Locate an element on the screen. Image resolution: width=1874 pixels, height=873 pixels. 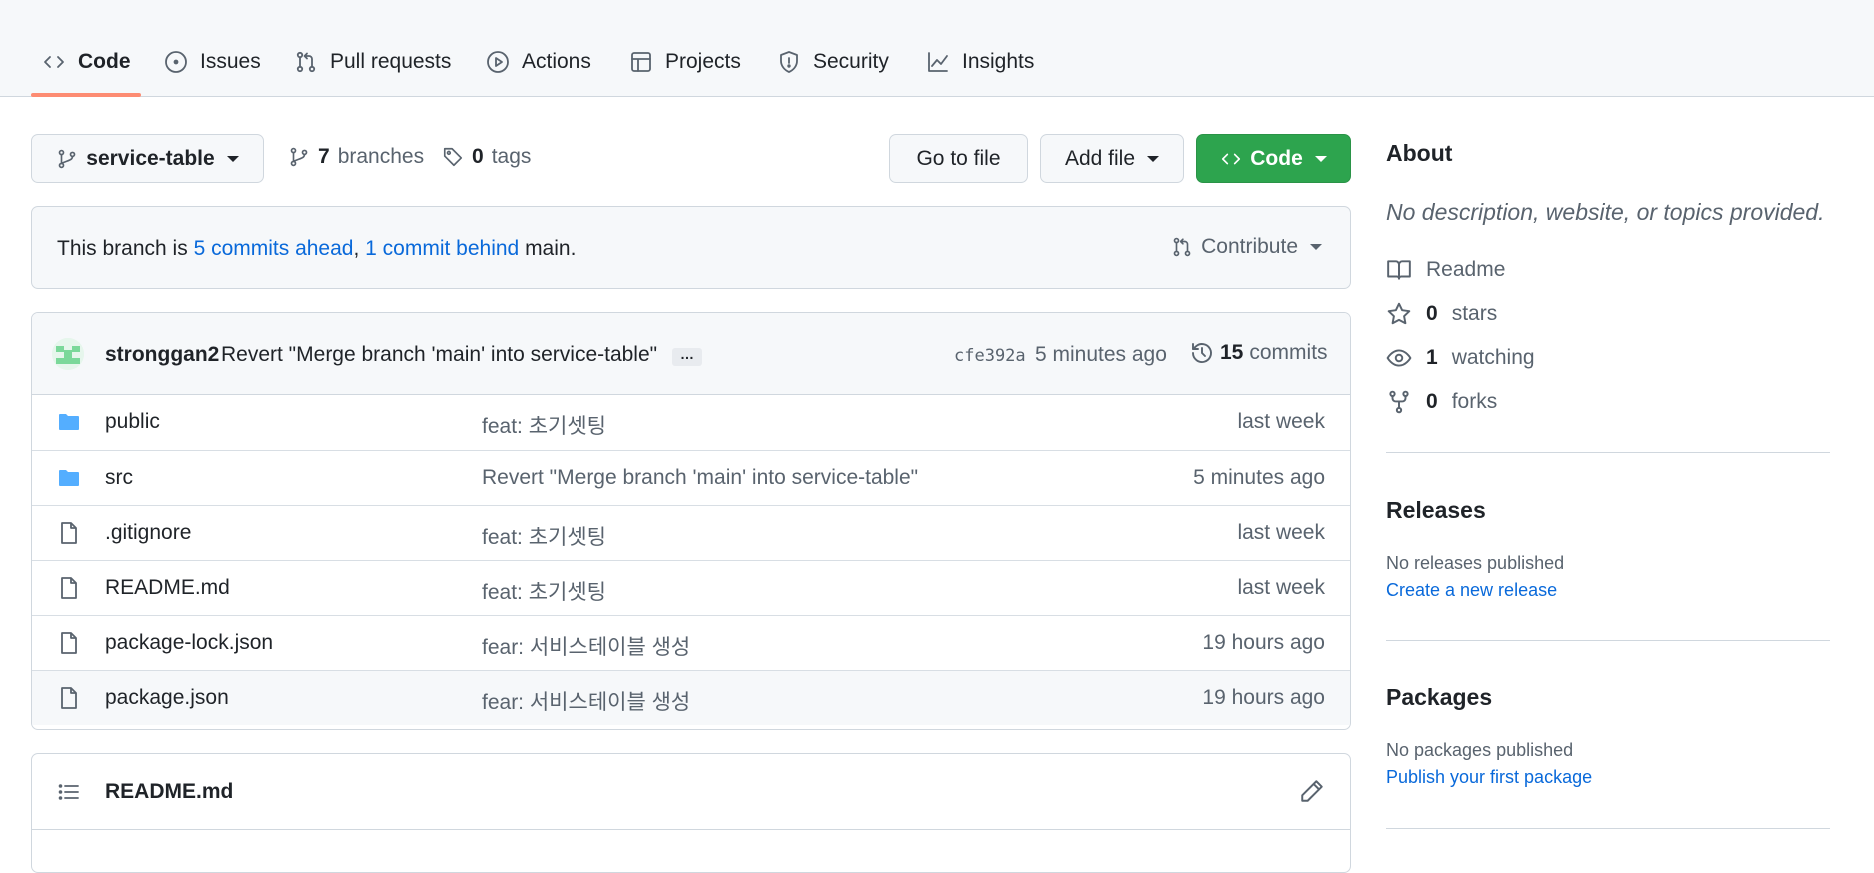
readme-link: Readme is located at coordinates (1445, 270).